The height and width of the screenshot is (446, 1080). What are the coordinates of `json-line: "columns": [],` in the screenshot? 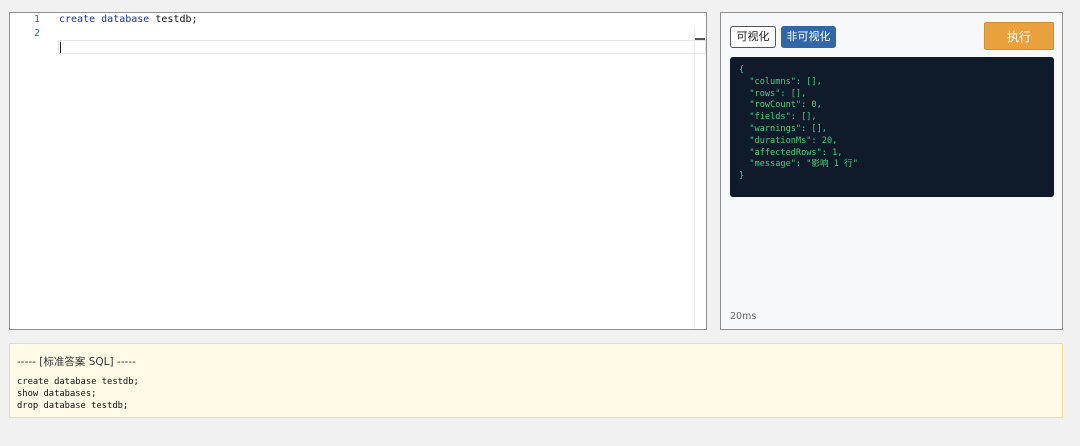 It's located at (780, 81).